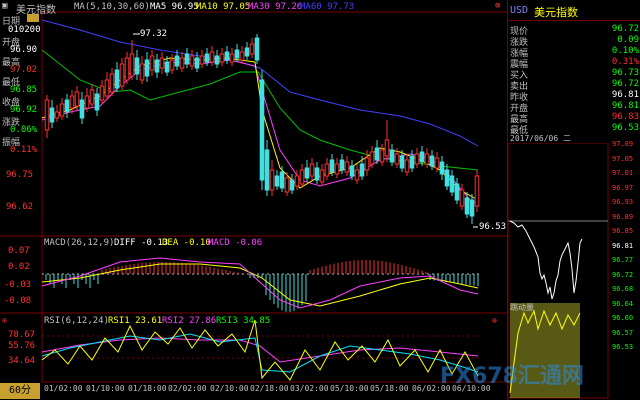  I want to click on macd-value: MACD -0.06, so click(235, 243).